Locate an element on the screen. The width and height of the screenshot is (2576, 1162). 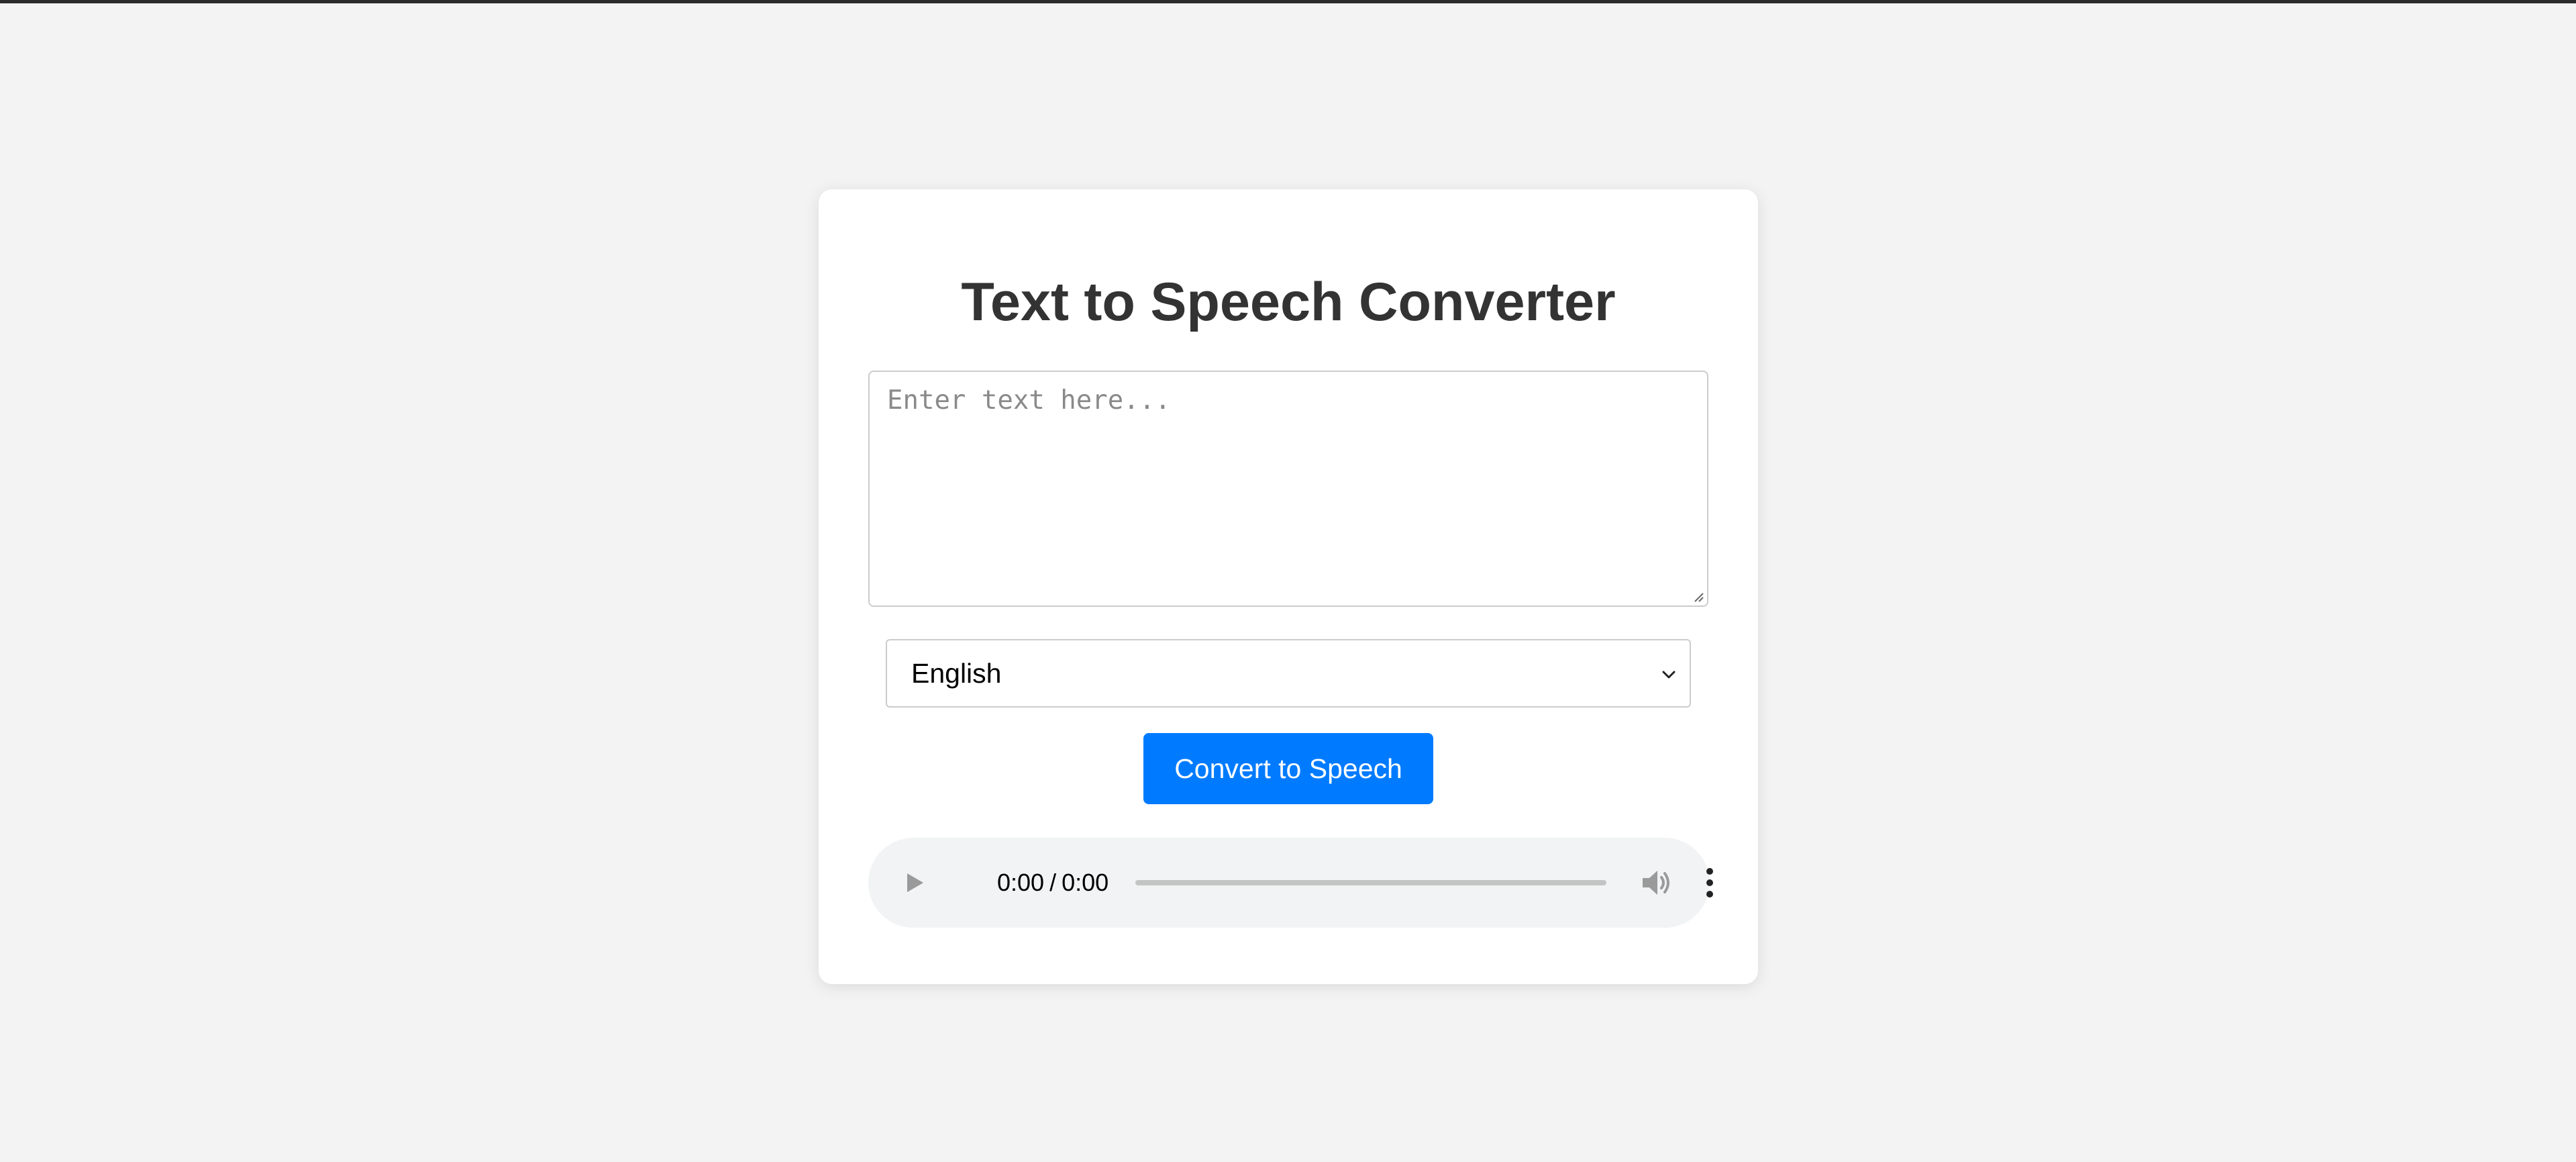
more-options-icon is located at coordinates (1709, 883).